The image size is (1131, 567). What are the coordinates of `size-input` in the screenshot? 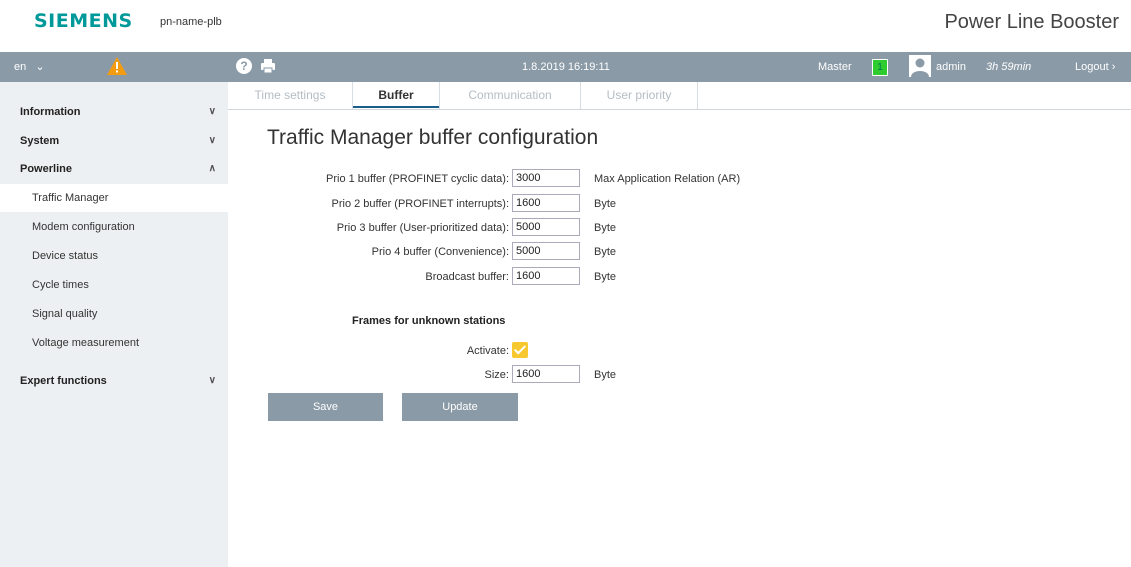 It's located at (546, 374).